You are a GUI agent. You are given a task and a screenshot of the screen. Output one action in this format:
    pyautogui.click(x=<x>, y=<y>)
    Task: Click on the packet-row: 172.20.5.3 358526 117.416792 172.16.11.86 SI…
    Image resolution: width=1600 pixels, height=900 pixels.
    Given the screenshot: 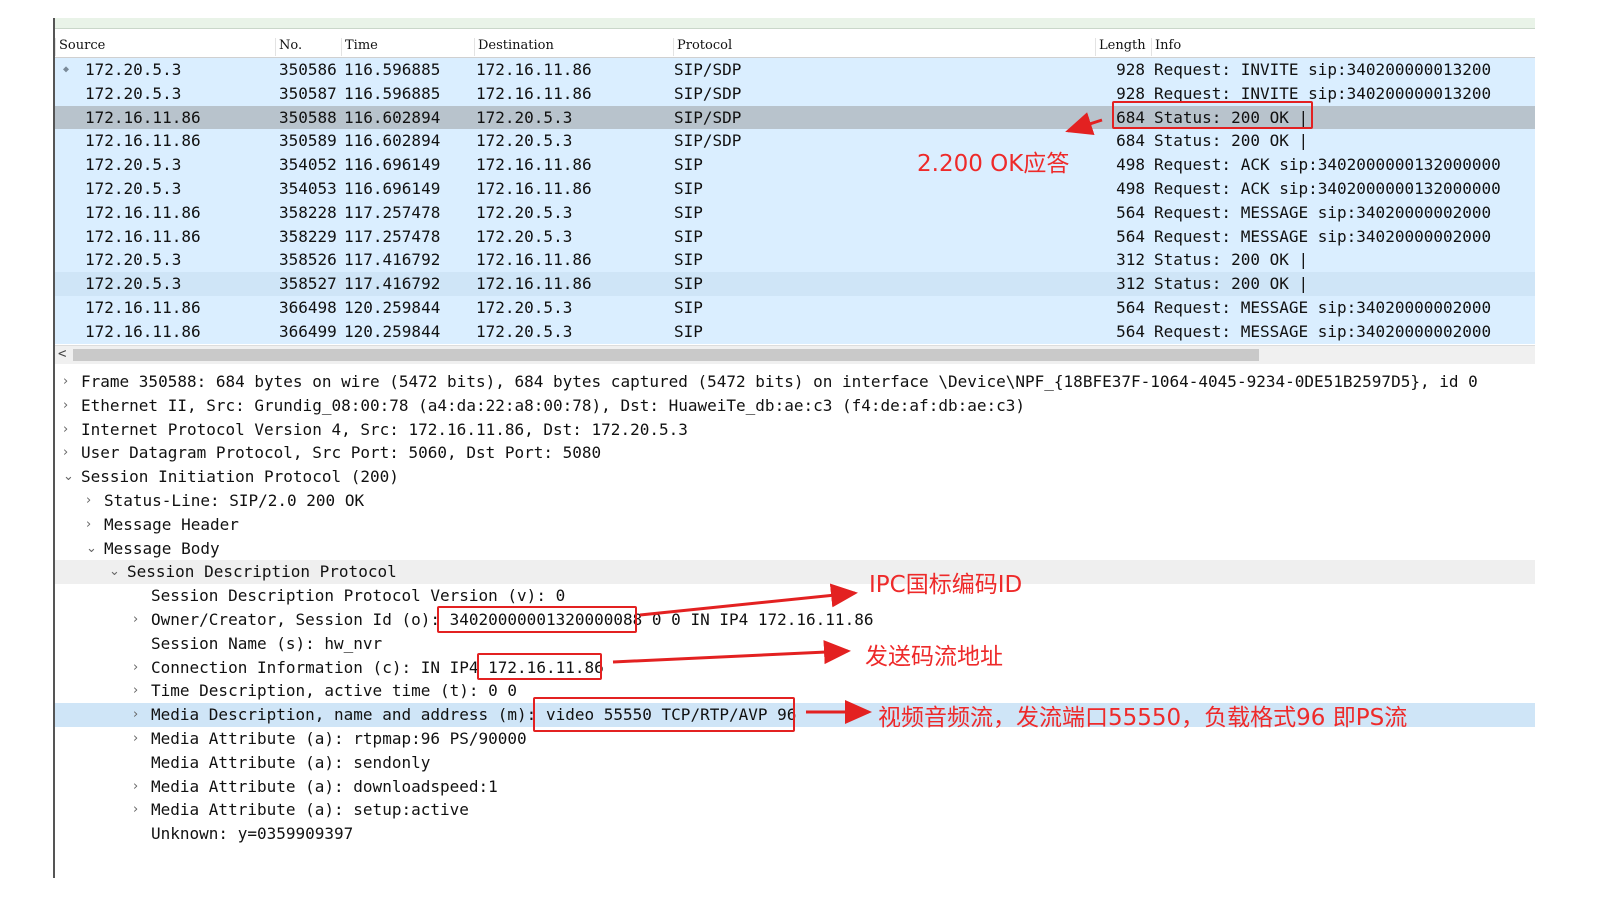 What is the action you would take?
    pyautogui.click(x=795, y=260)
    